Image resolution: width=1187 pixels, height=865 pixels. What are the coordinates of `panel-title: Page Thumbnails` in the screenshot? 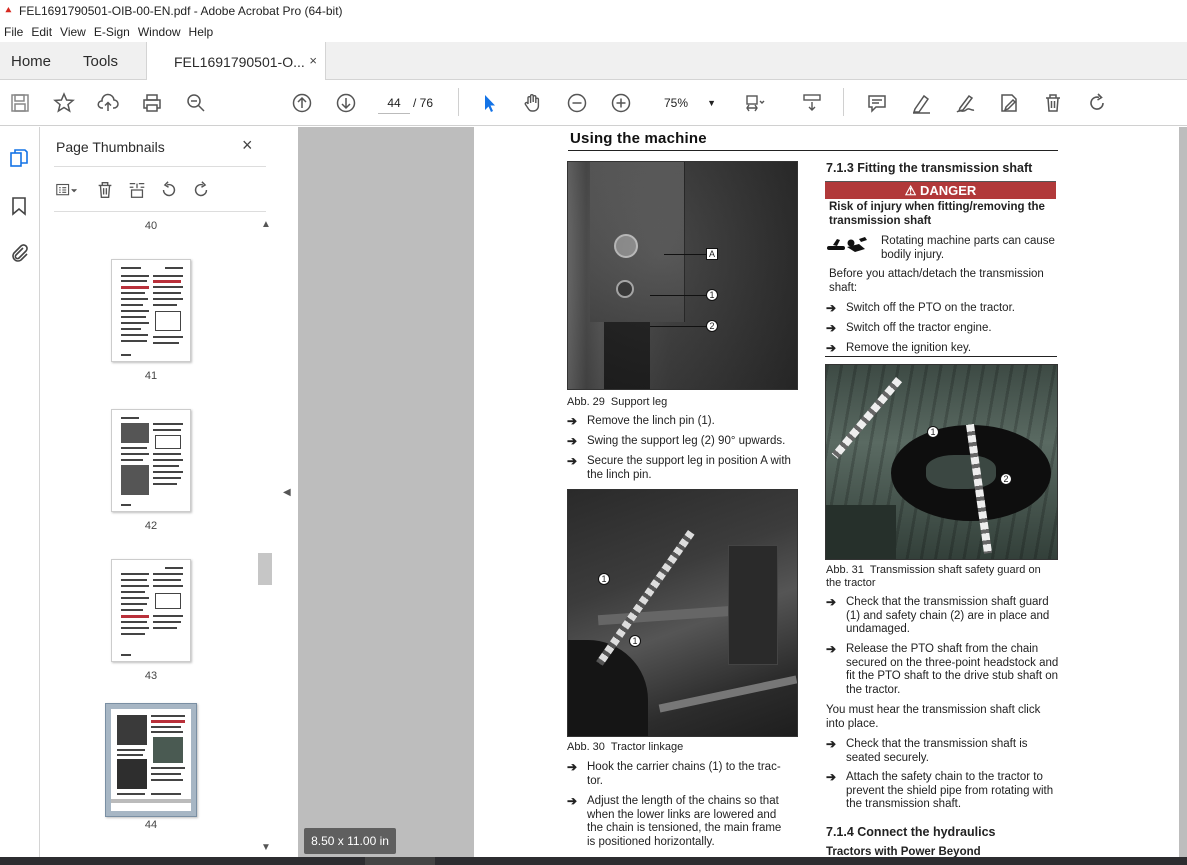 It's located at (110, 147).